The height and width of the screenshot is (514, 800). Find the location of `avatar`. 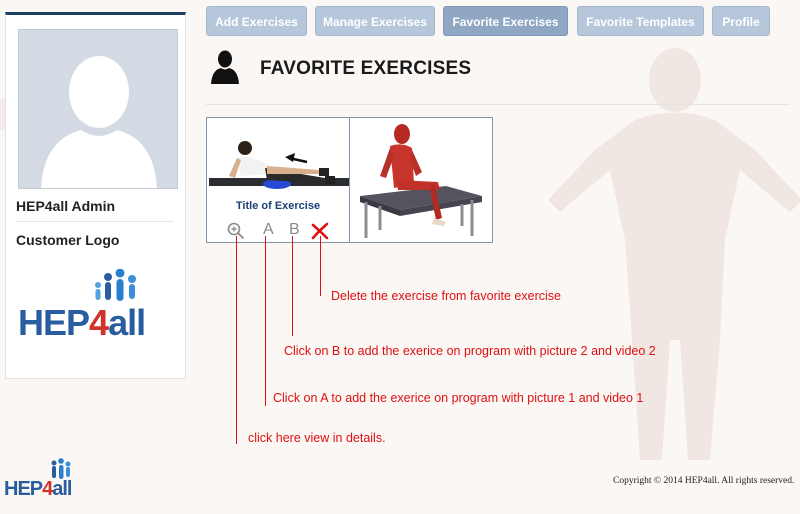

avatar is located at coordinates (98, 109).